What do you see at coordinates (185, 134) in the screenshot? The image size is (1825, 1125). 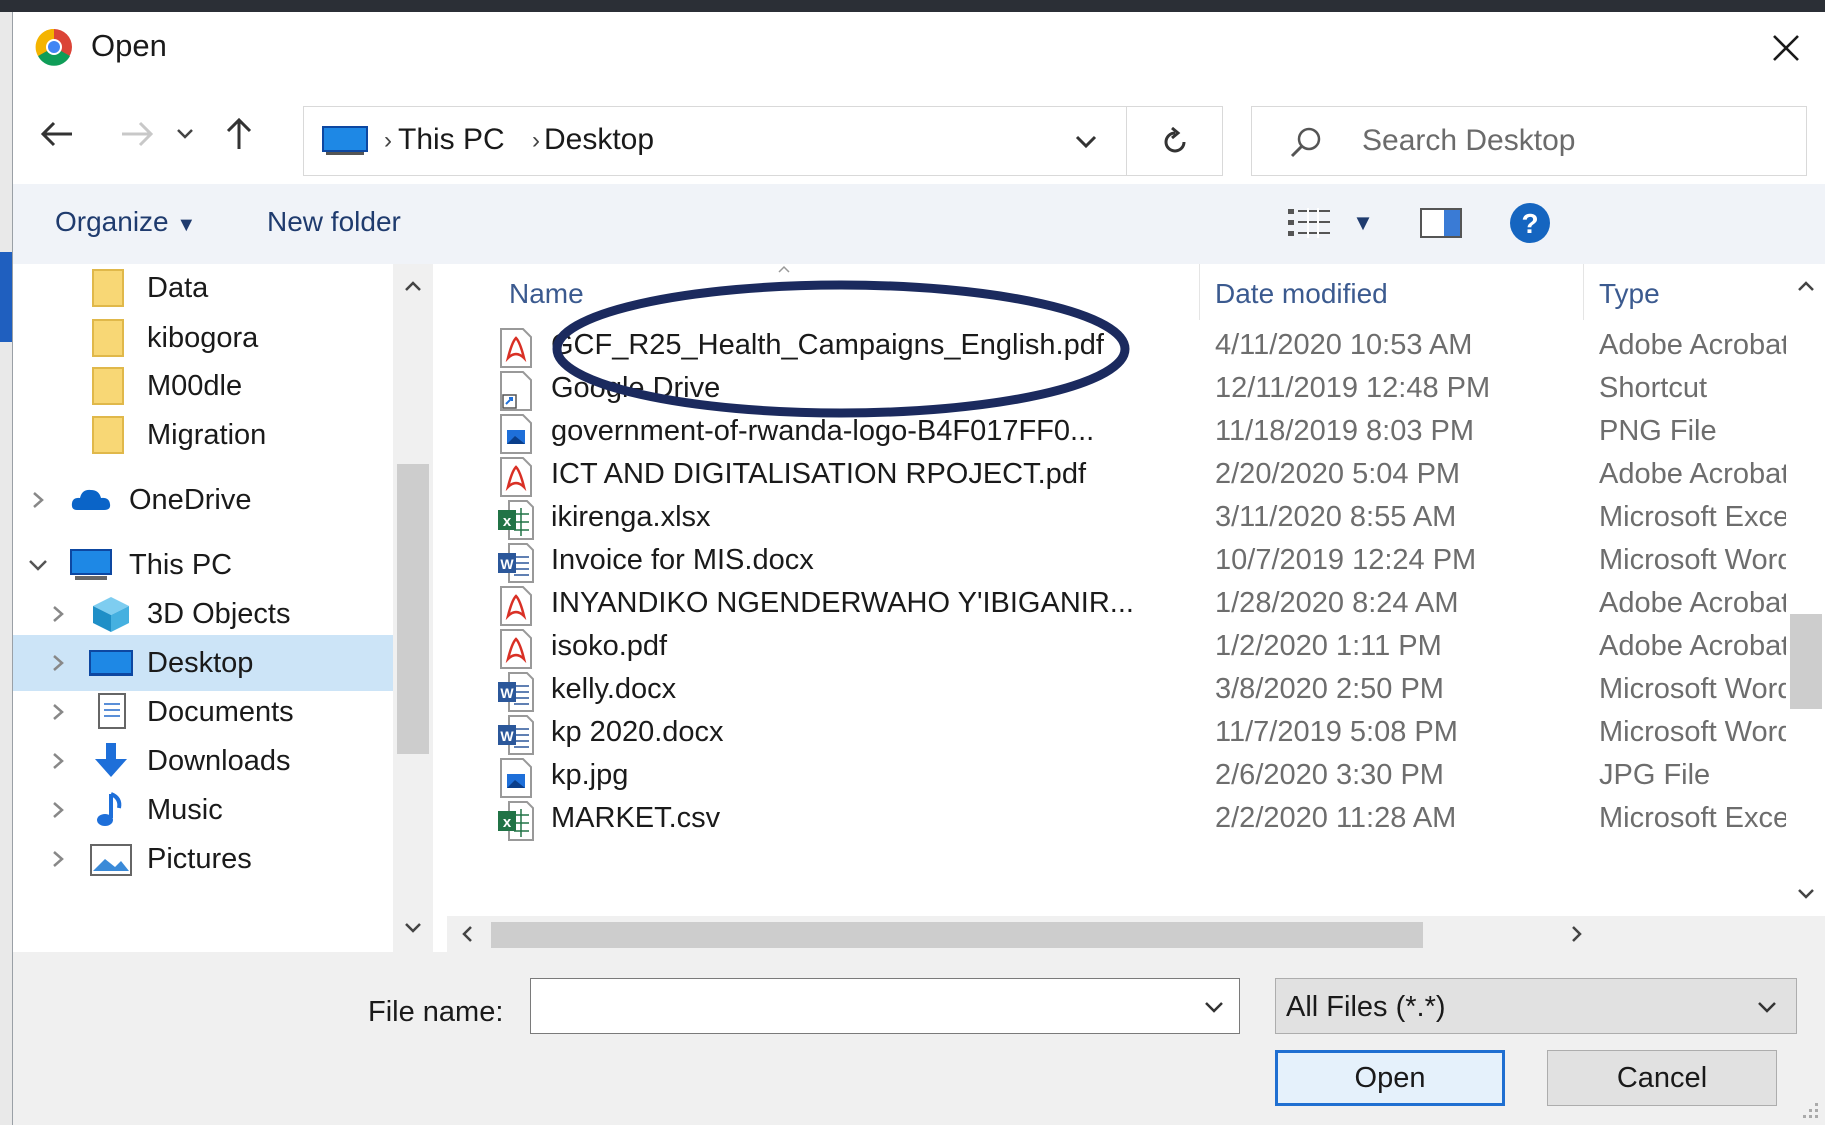 I see `recent-locations-button` at bounding box center [185, 134].